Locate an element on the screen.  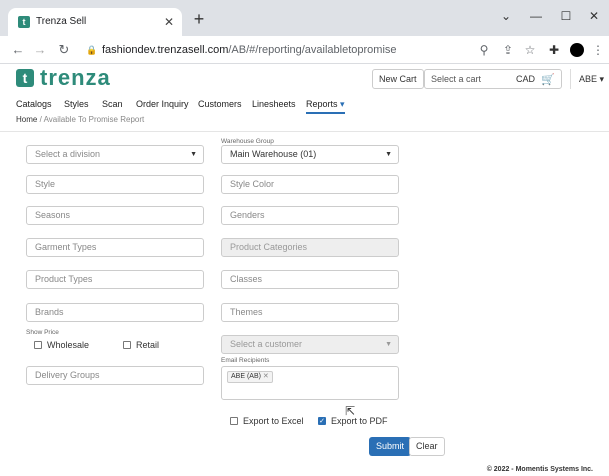
logo-mark: t is located at coordinates (25, 78).